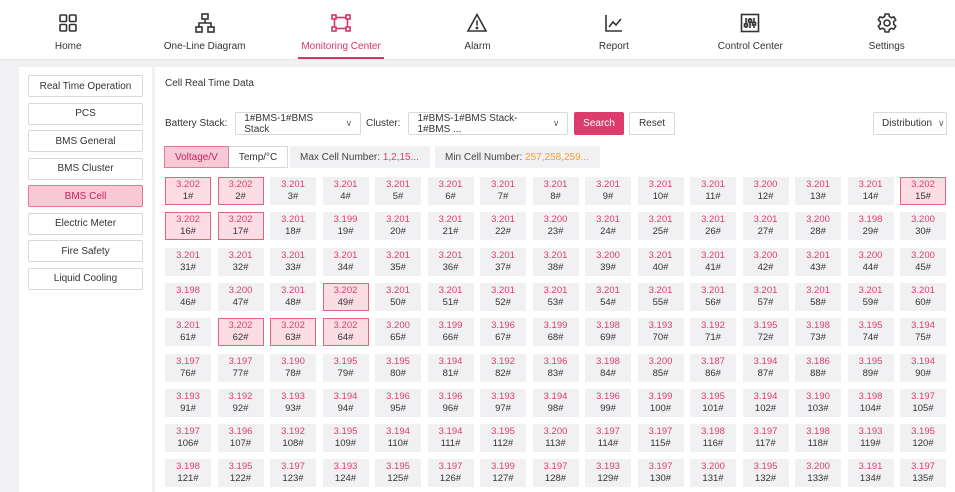  What do you see at coordinates (85, 251) in the screenshot?
I see `sidebar-item-fire-safety: Fire Safety` at bounding box center [85, 251].